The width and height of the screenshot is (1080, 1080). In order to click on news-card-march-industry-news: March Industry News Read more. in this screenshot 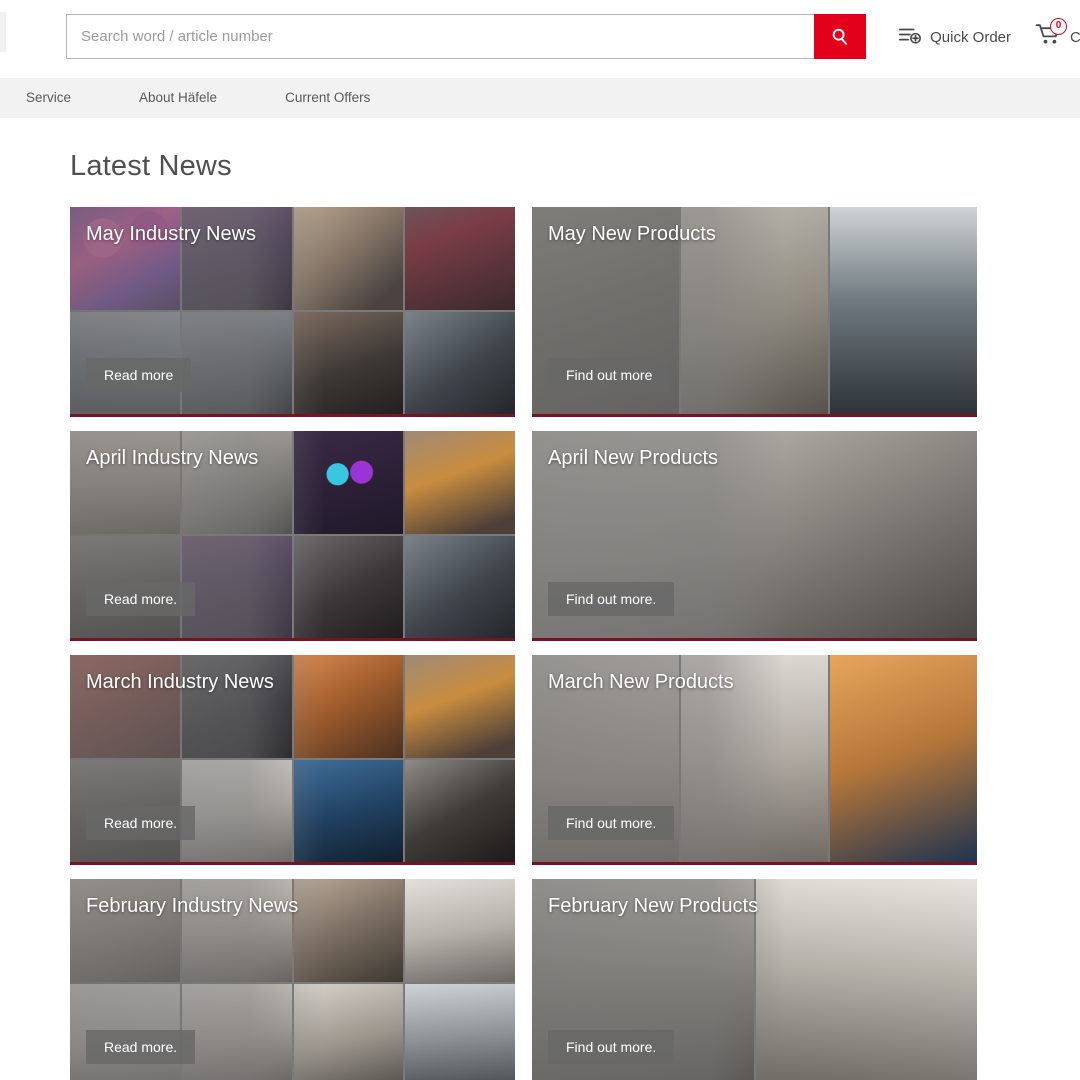, I will do `click(292, 760)`.